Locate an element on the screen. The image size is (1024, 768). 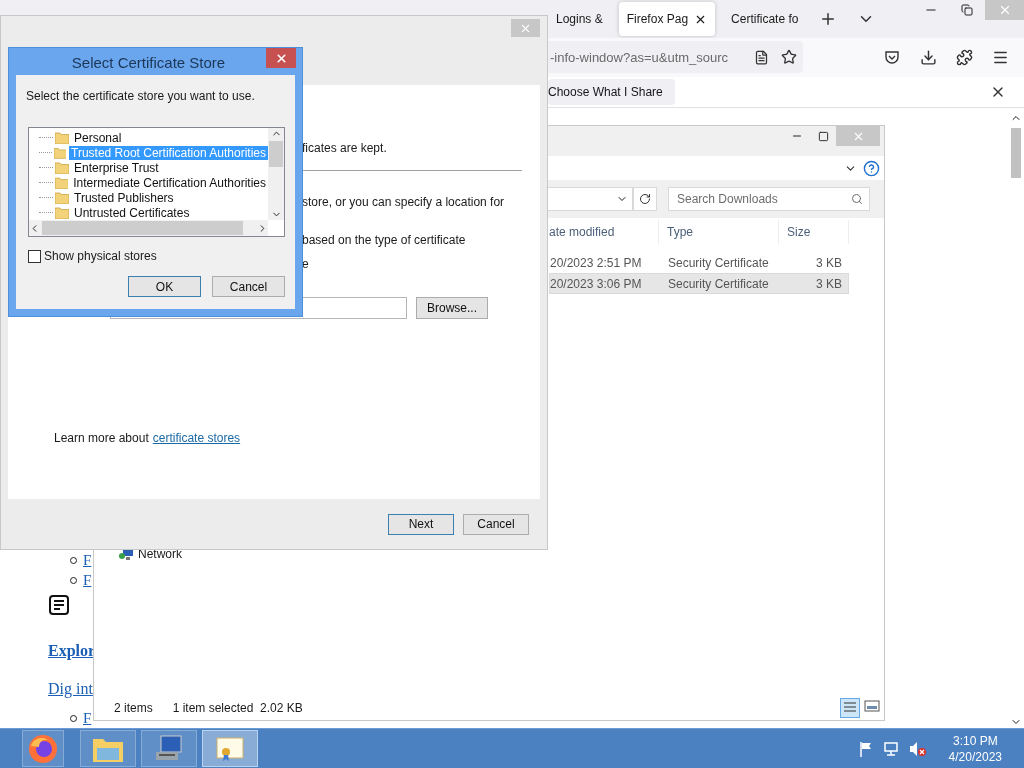
column-header: Size is located at coordinates (814, 232).